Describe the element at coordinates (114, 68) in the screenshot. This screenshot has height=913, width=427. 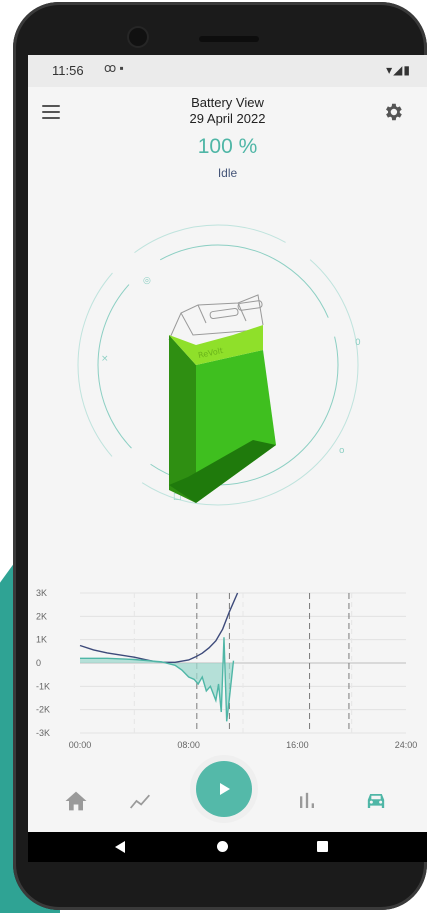
I see `notification-icons: ꝏ ▪` at that location.